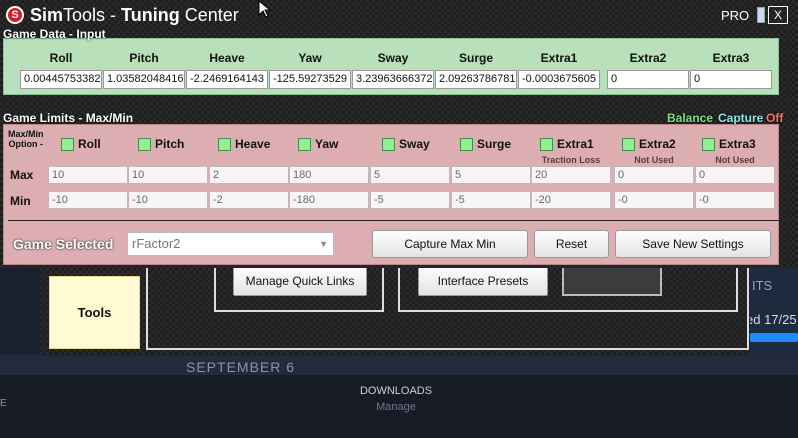 This screenshot has width=798, height=438. I want to click on game-select-value: rFactor2, so click(156, 243).